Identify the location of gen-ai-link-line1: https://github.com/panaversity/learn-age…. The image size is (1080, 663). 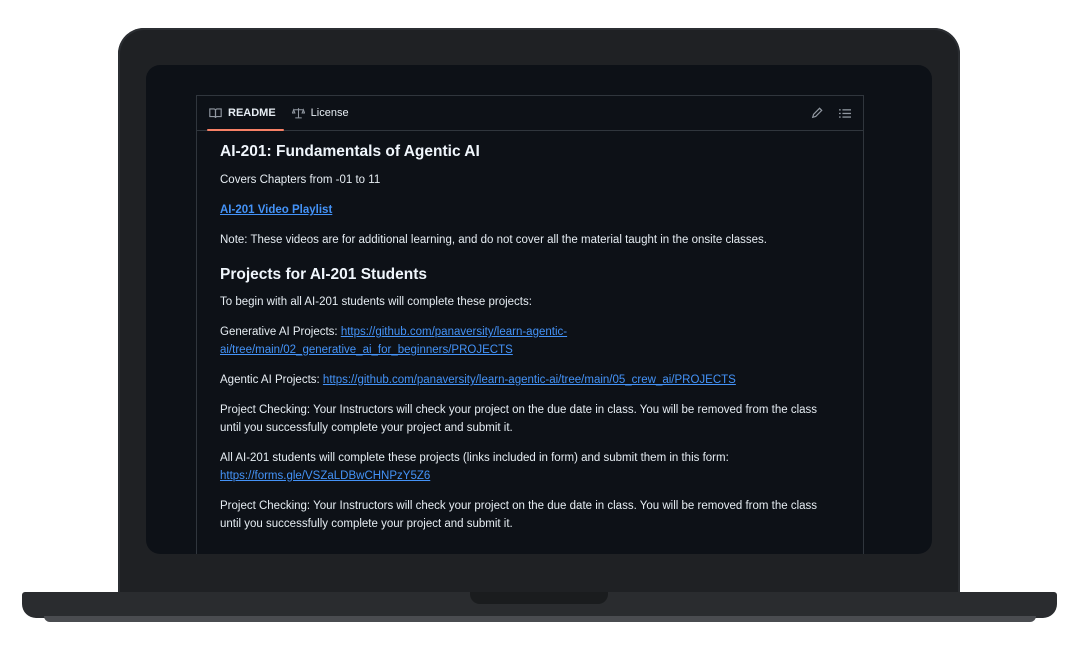
(454, 332).